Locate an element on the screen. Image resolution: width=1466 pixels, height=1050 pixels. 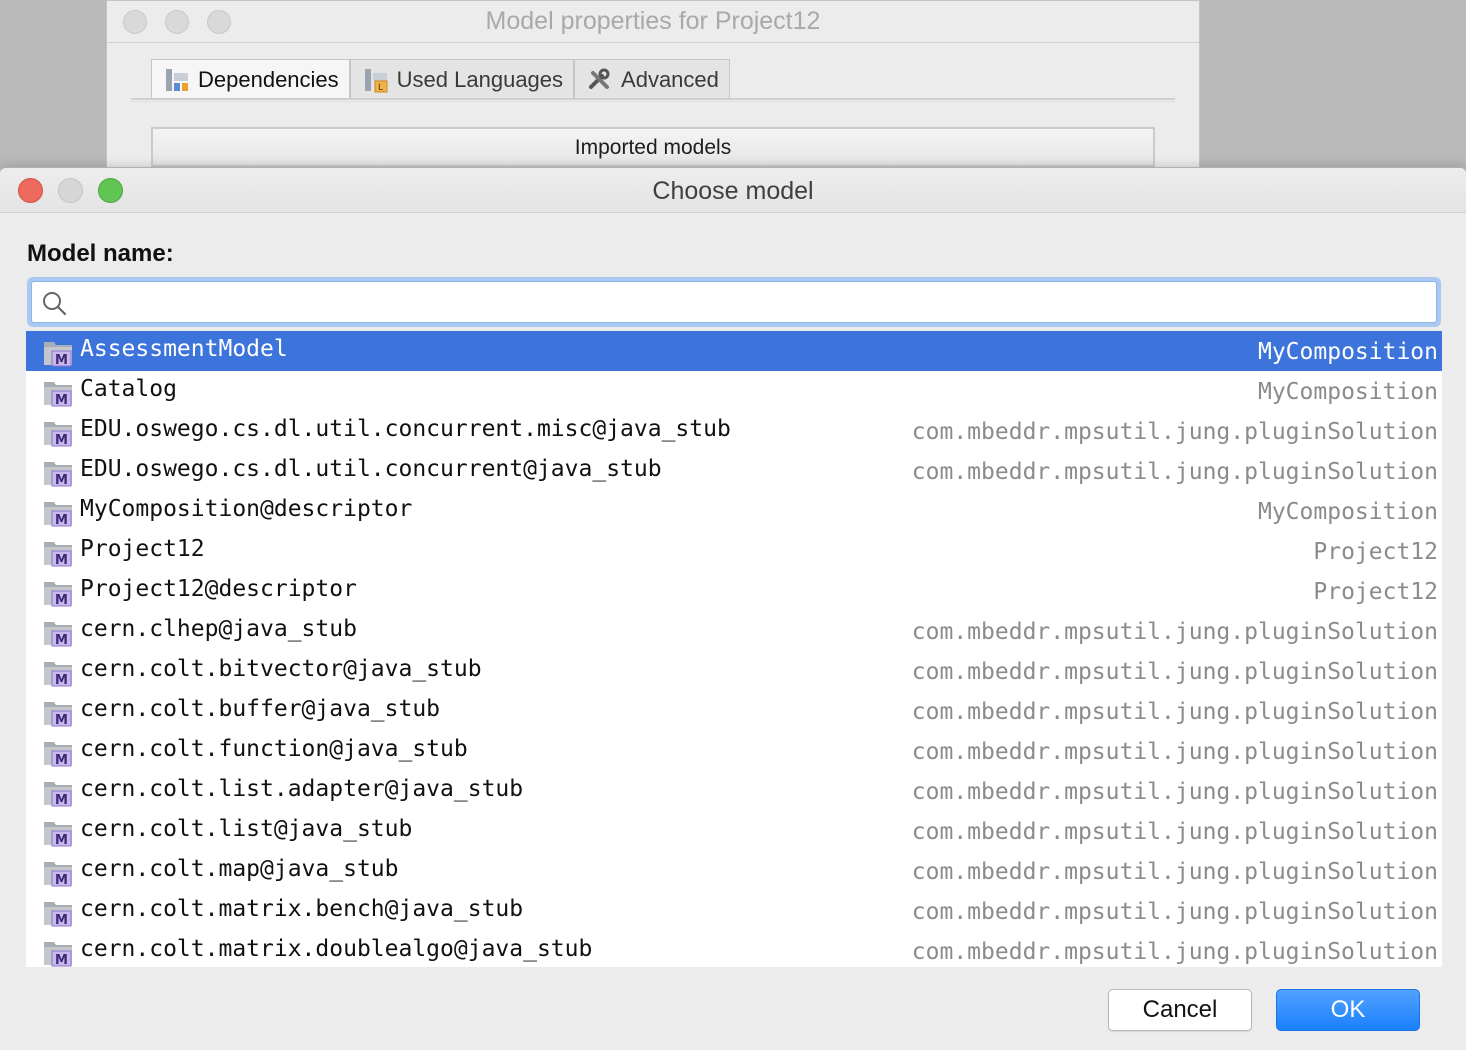
ok-button: OK is located at coordinates (1348, 1010).